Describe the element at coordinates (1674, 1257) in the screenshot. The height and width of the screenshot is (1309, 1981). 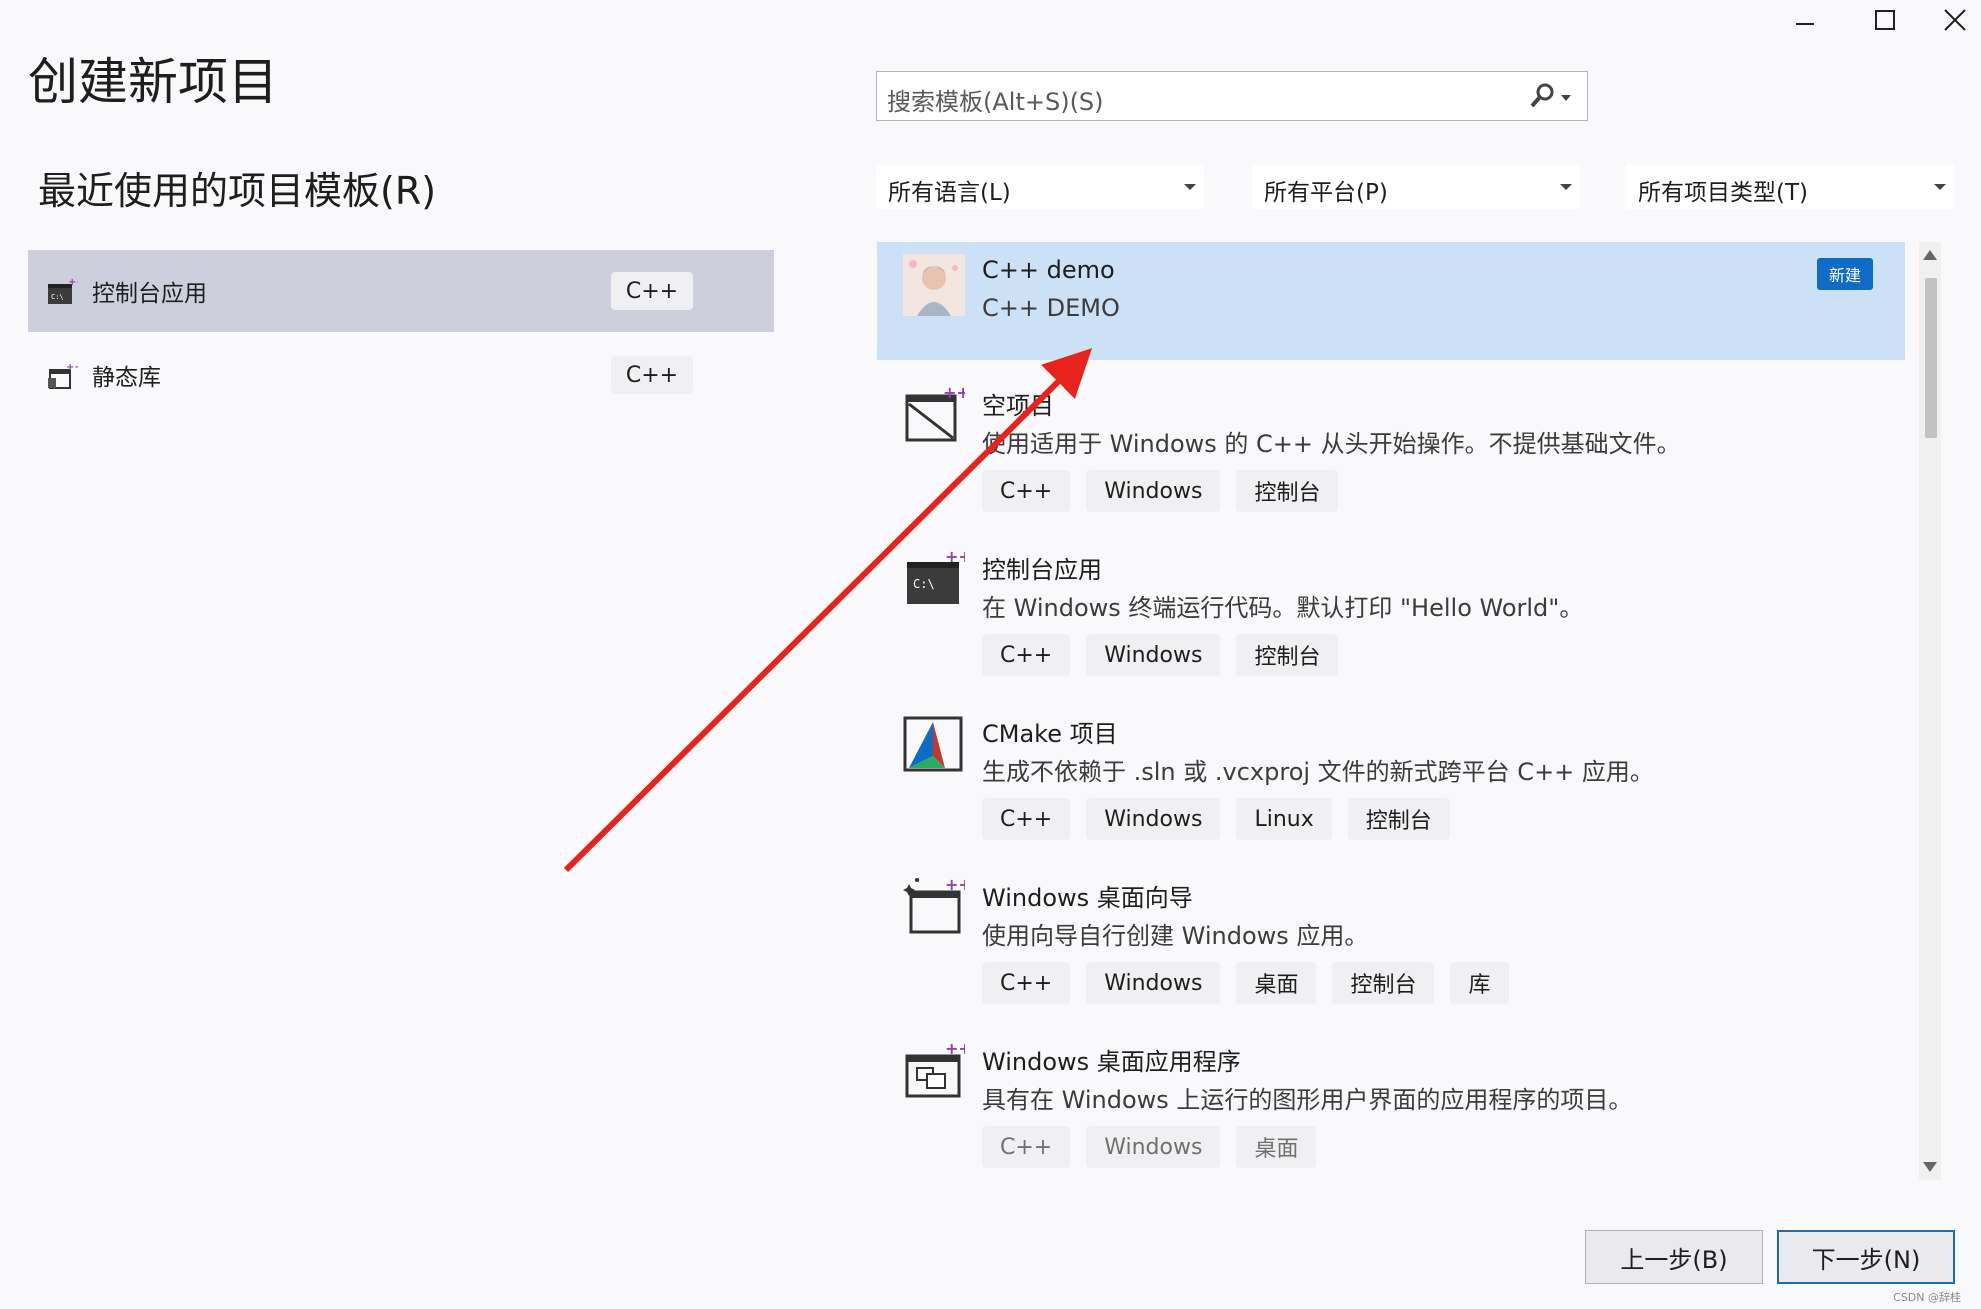
I see `back-button: 上一步(B)` at that location.